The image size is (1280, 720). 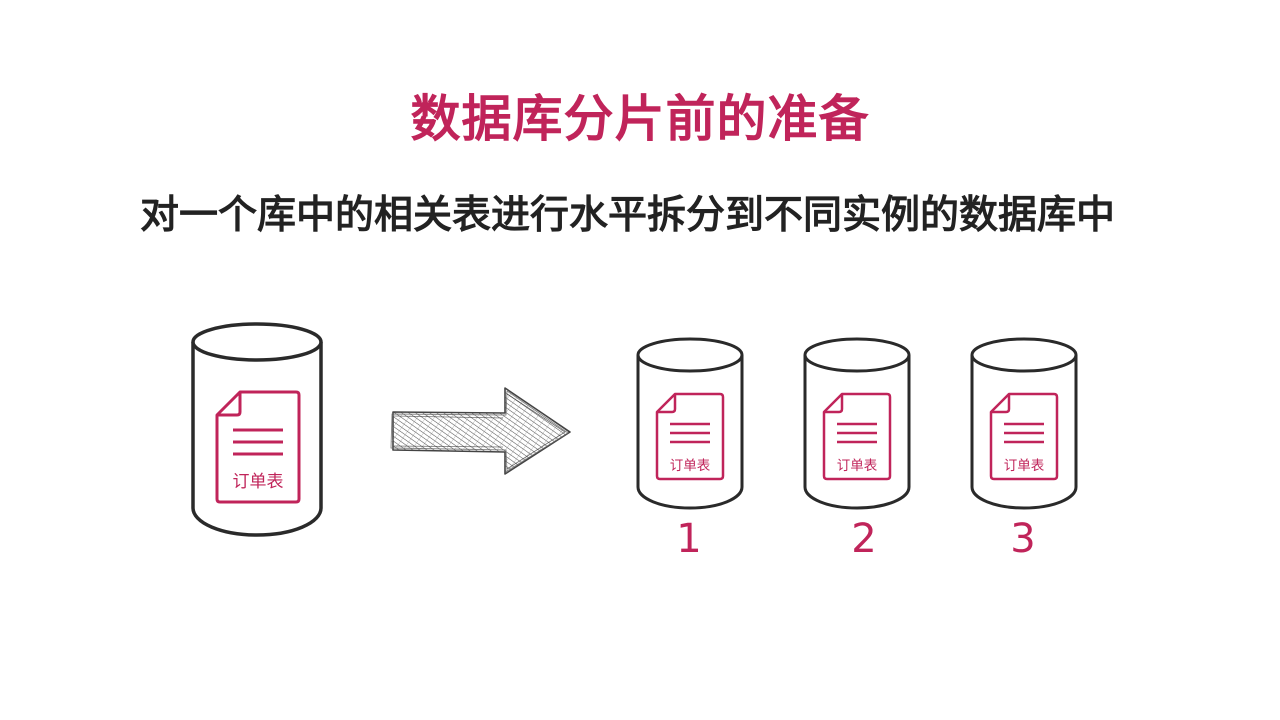 I want to click on sketch-arrow-right-icon, so click(x=480, y=431).